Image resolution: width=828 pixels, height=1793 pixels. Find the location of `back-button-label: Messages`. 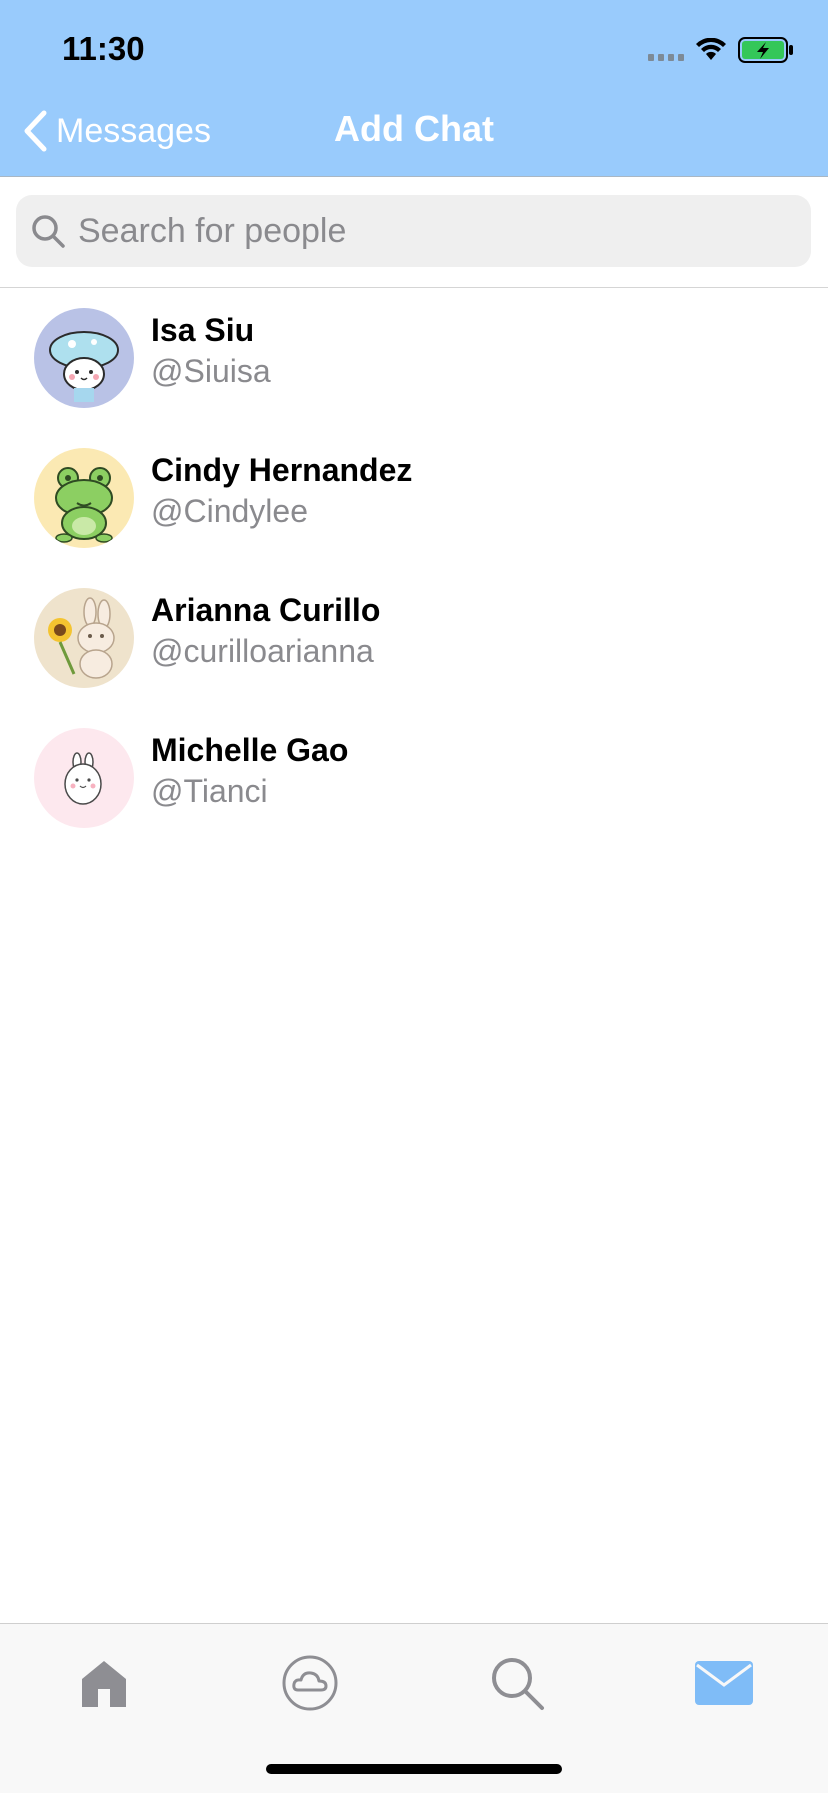

back-button-label: Messages is located at coordinates (133, 130).